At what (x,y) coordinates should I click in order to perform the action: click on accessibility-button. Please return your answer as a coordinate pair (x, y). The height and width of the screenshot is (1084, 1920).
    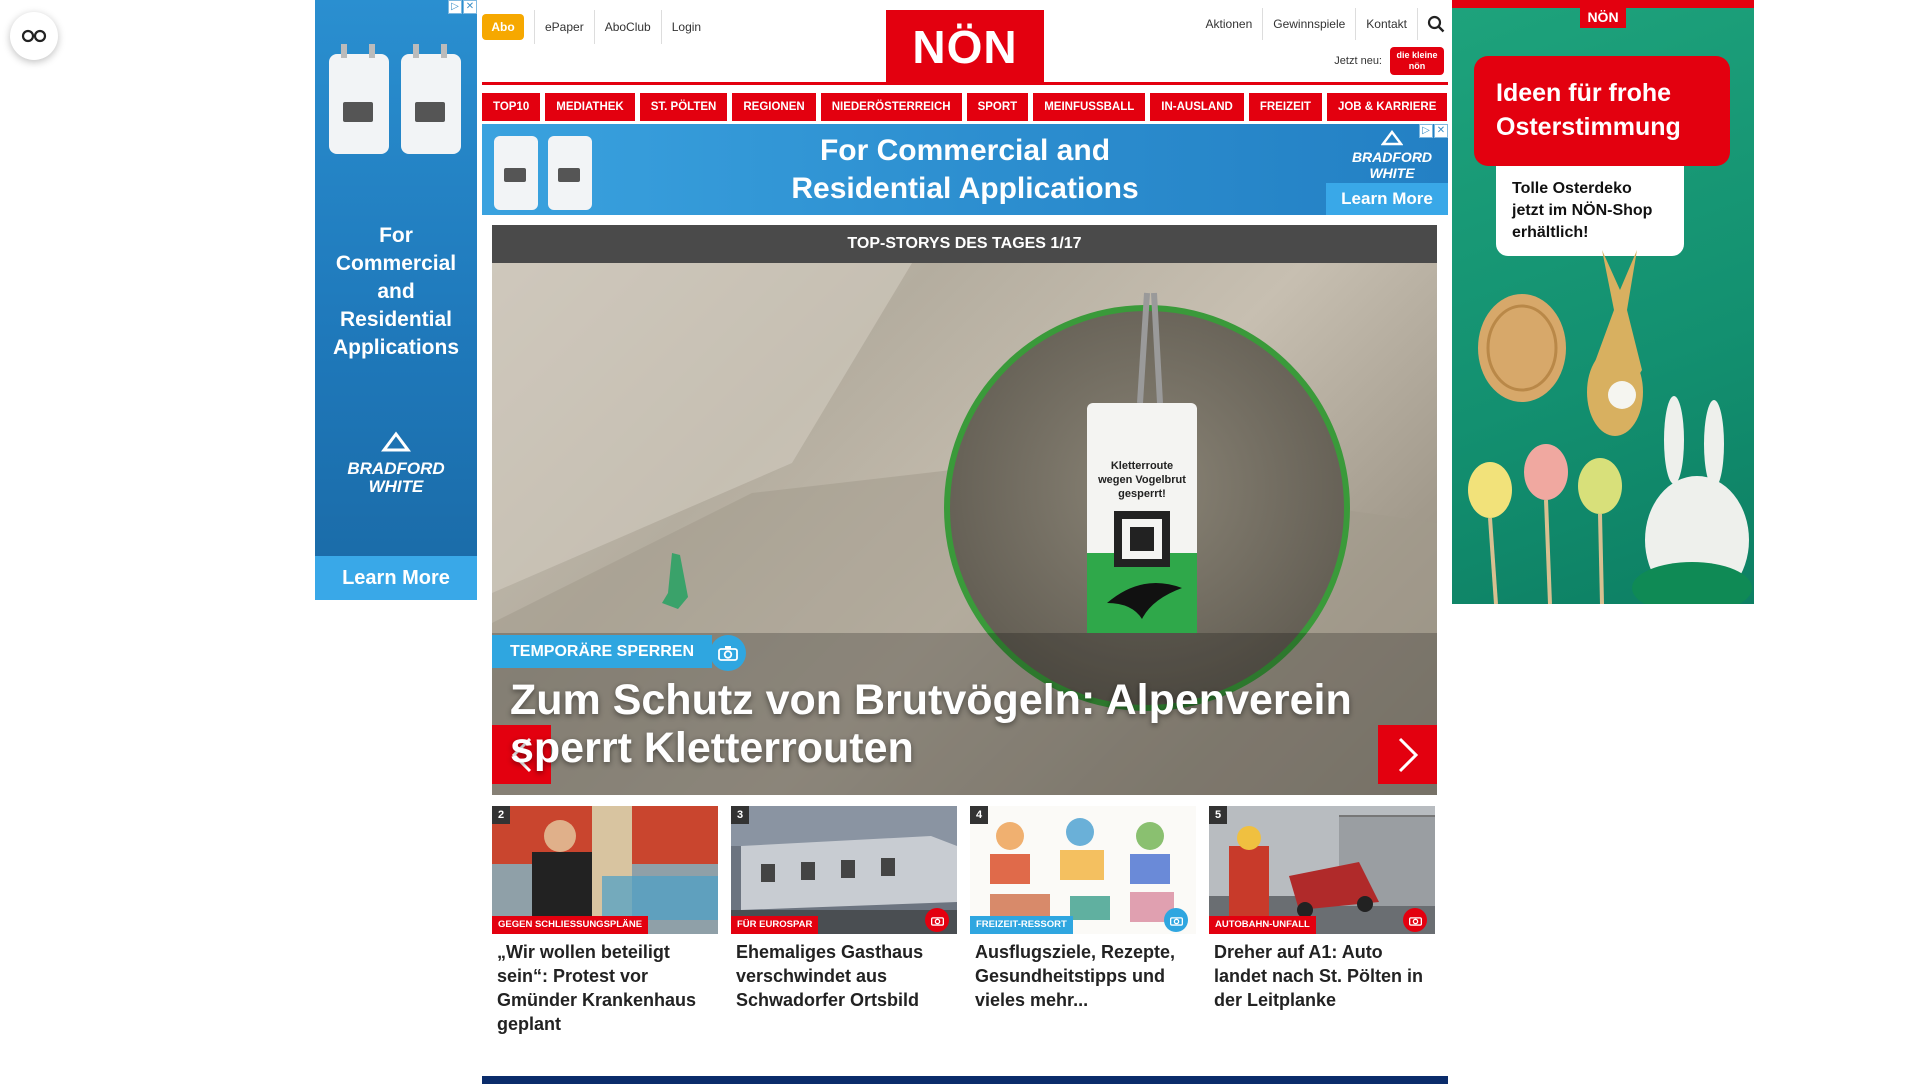
    Looking at the image, I should click on (34, 36).